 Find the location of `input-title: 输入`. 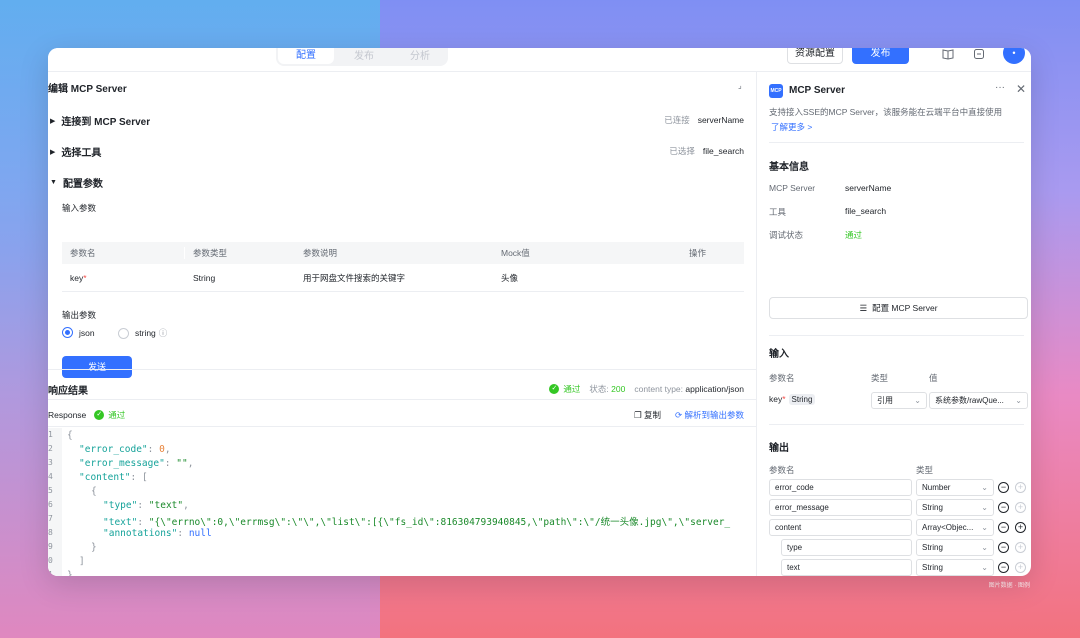

input-title: 输入 is located at coordinates (779, 354).